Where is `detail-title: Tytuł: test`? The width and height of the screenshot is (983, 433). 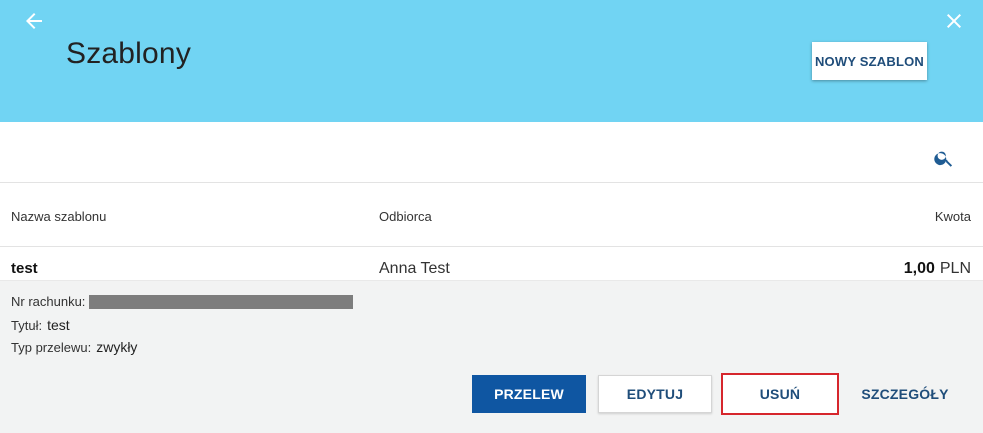 detail-title: Tytuł: test is located at coordinates (40, 325).